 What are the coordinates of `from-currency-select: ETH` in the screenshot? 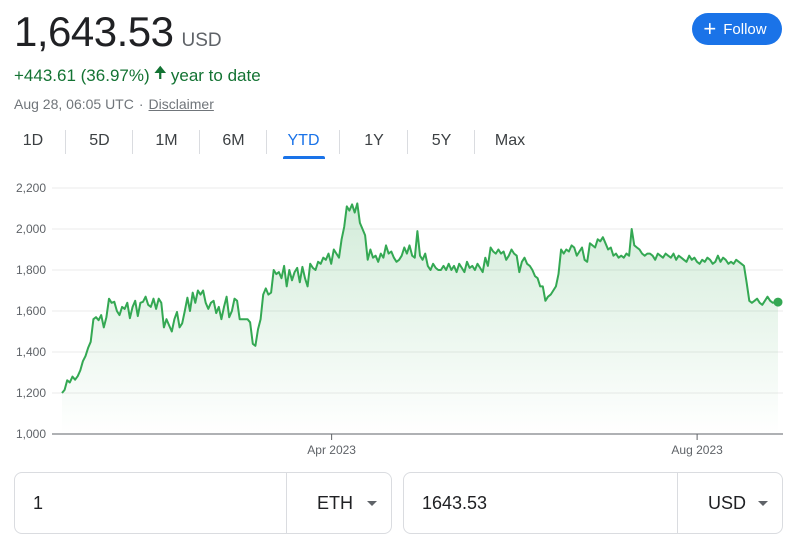 It's located at (338, 503).